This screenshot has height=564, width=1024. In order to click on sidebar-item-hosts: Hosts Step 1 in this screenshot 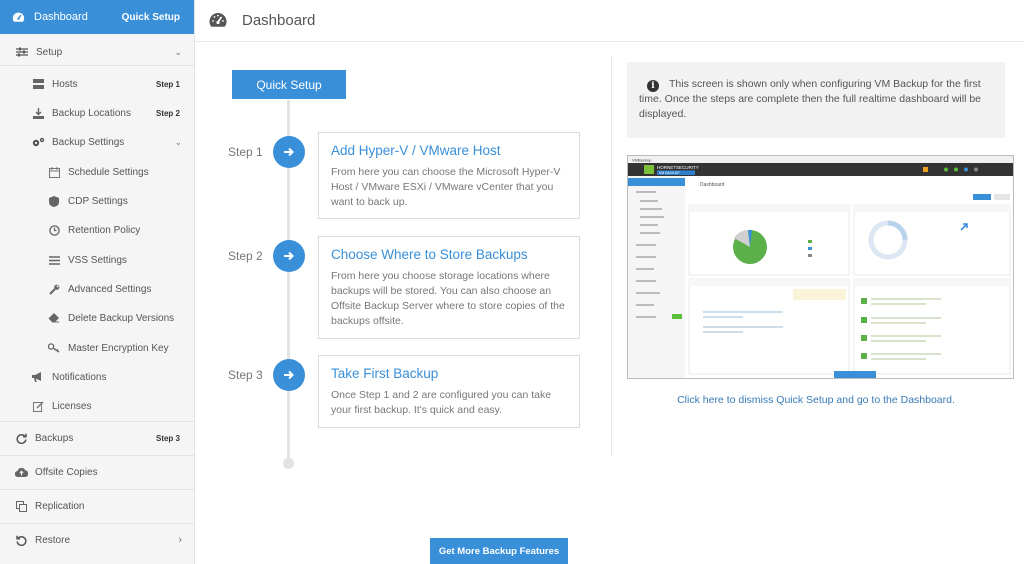, I will do `click(97, 84)`.